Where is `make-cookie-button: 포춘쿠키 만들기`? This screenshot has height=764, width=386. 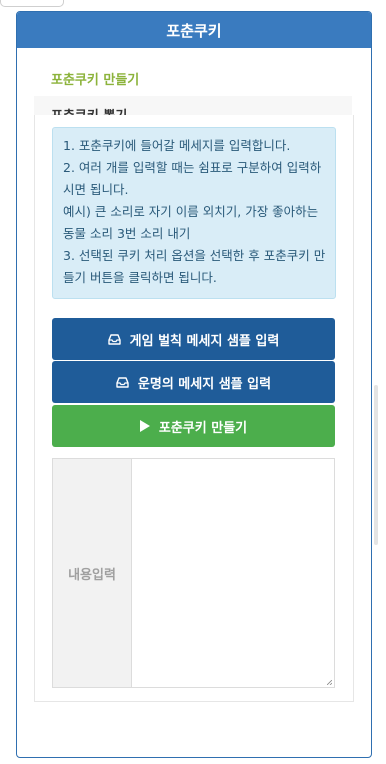 make-cookie-button: 포춘쿠키 만들기 is located at coordinates (193, 426).